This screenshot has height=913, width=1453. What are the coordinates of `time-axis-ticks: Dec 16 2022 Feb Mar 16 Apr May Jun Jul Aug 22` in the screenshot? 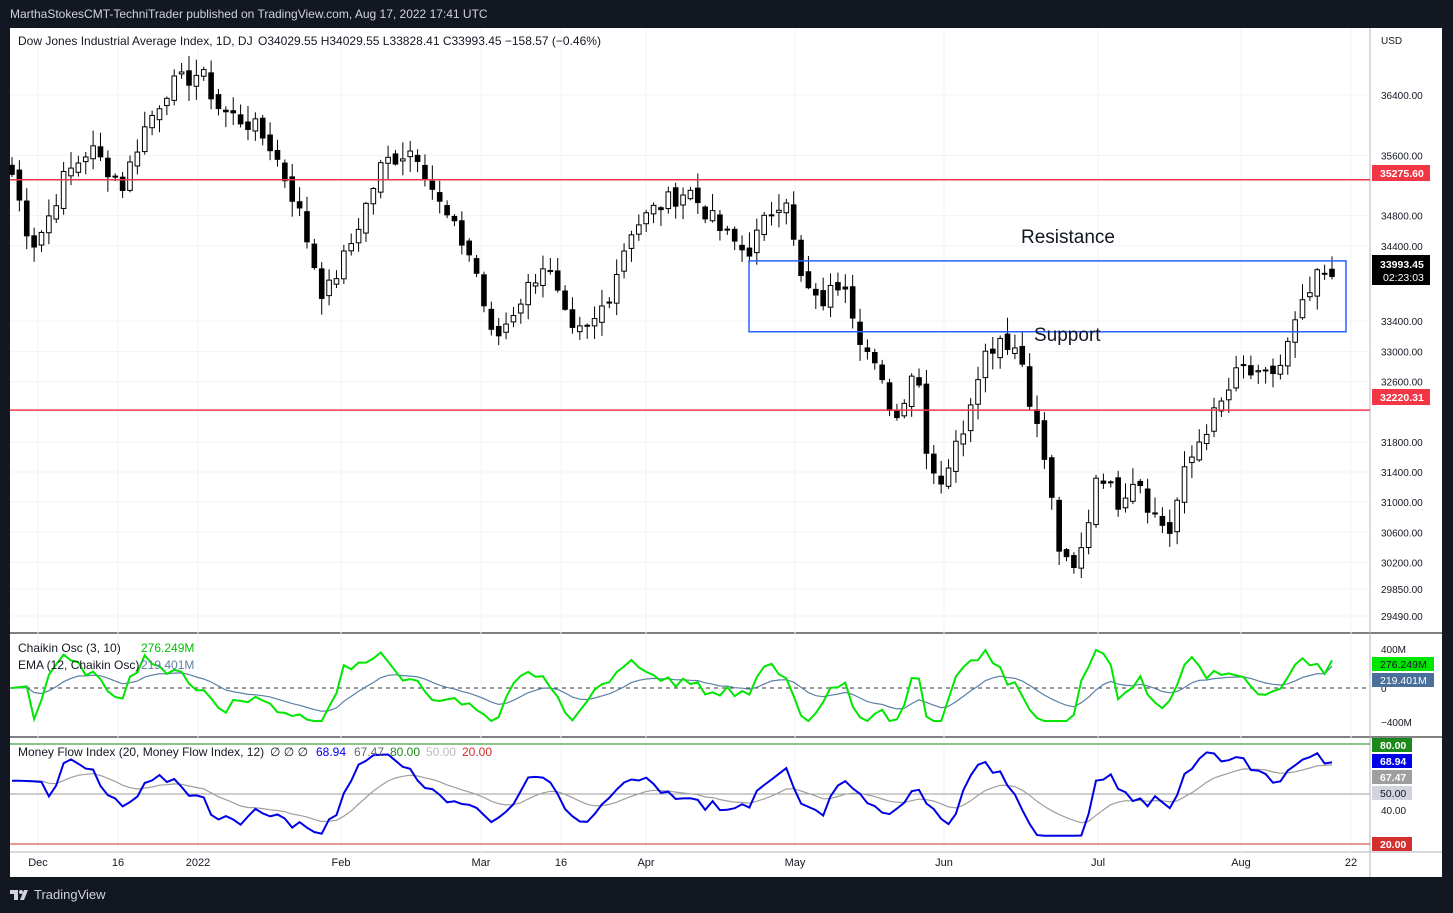 It's located at (692, 863).